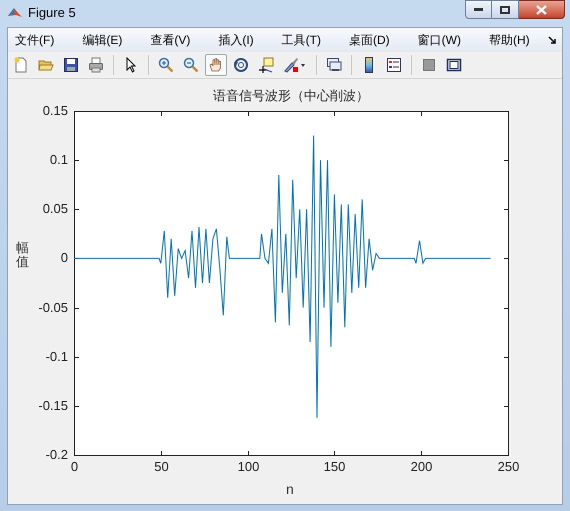 This screenshot has width=570, height=511. Describe the element at coordinates (291, 97) in the screenshot. I see `plot-title: 语音信号波形（中心削波）` at that location.